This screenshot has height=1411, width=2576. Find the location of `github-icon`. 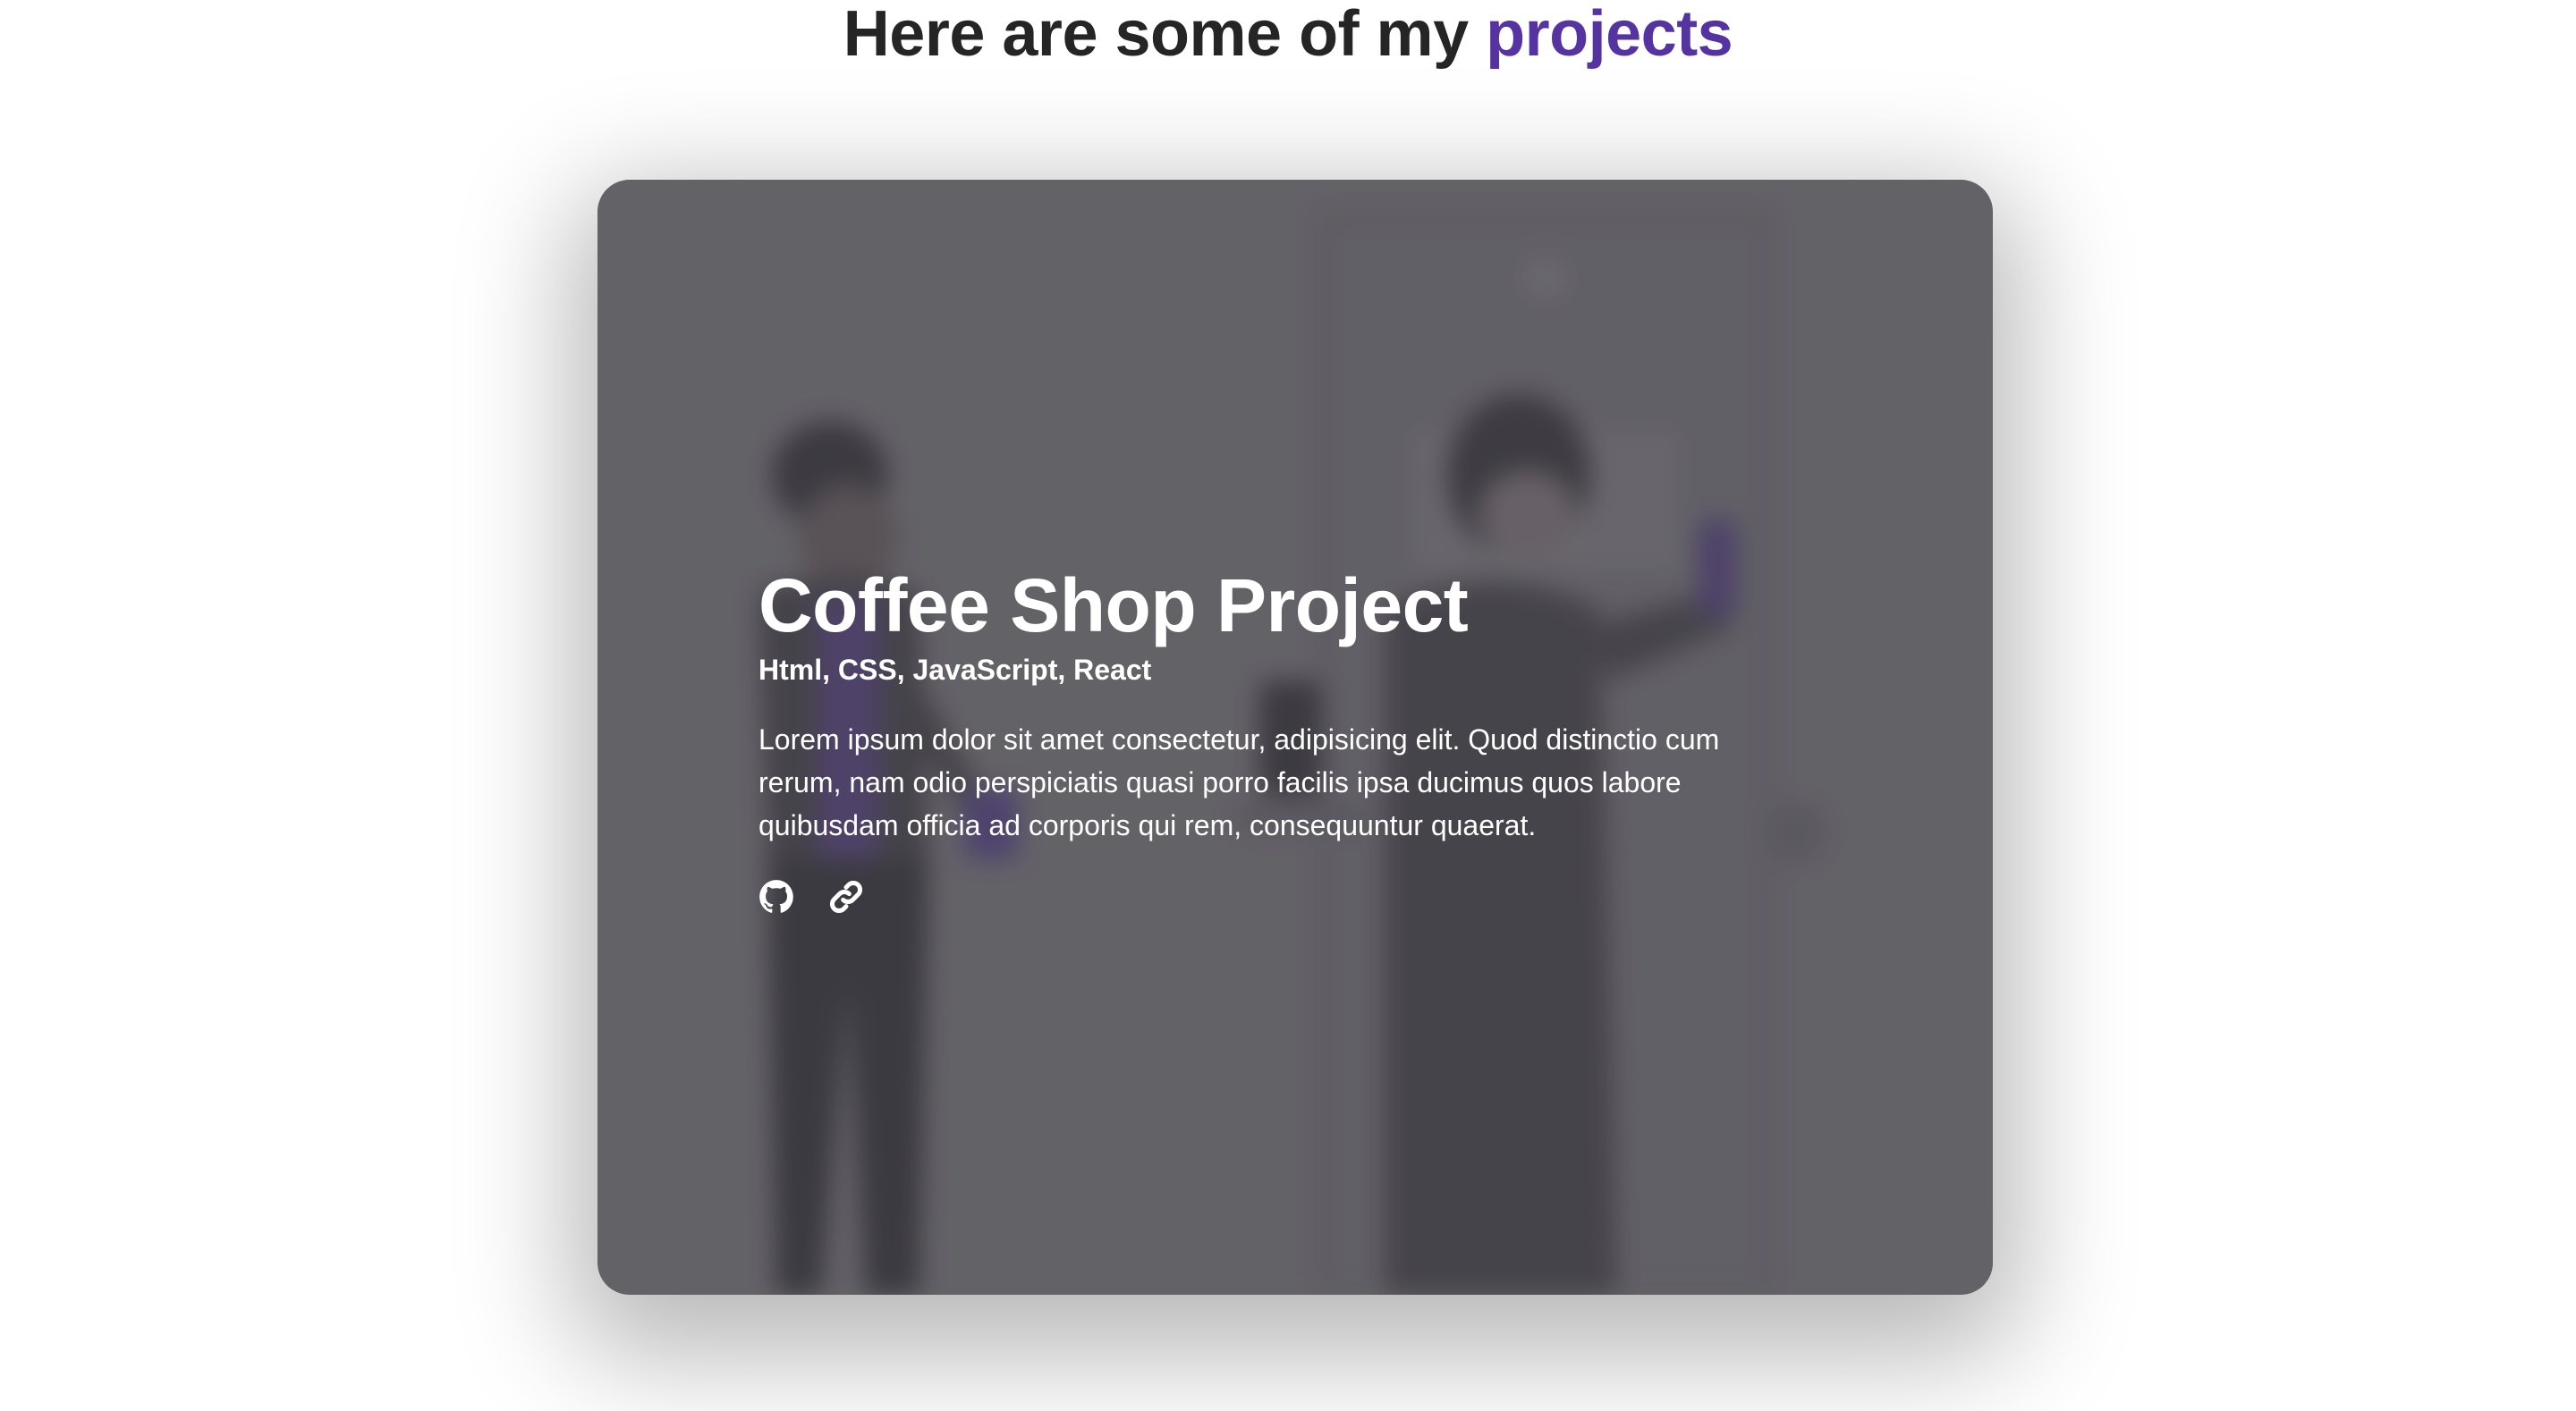

github-icon is located at coordinates (776, 897).